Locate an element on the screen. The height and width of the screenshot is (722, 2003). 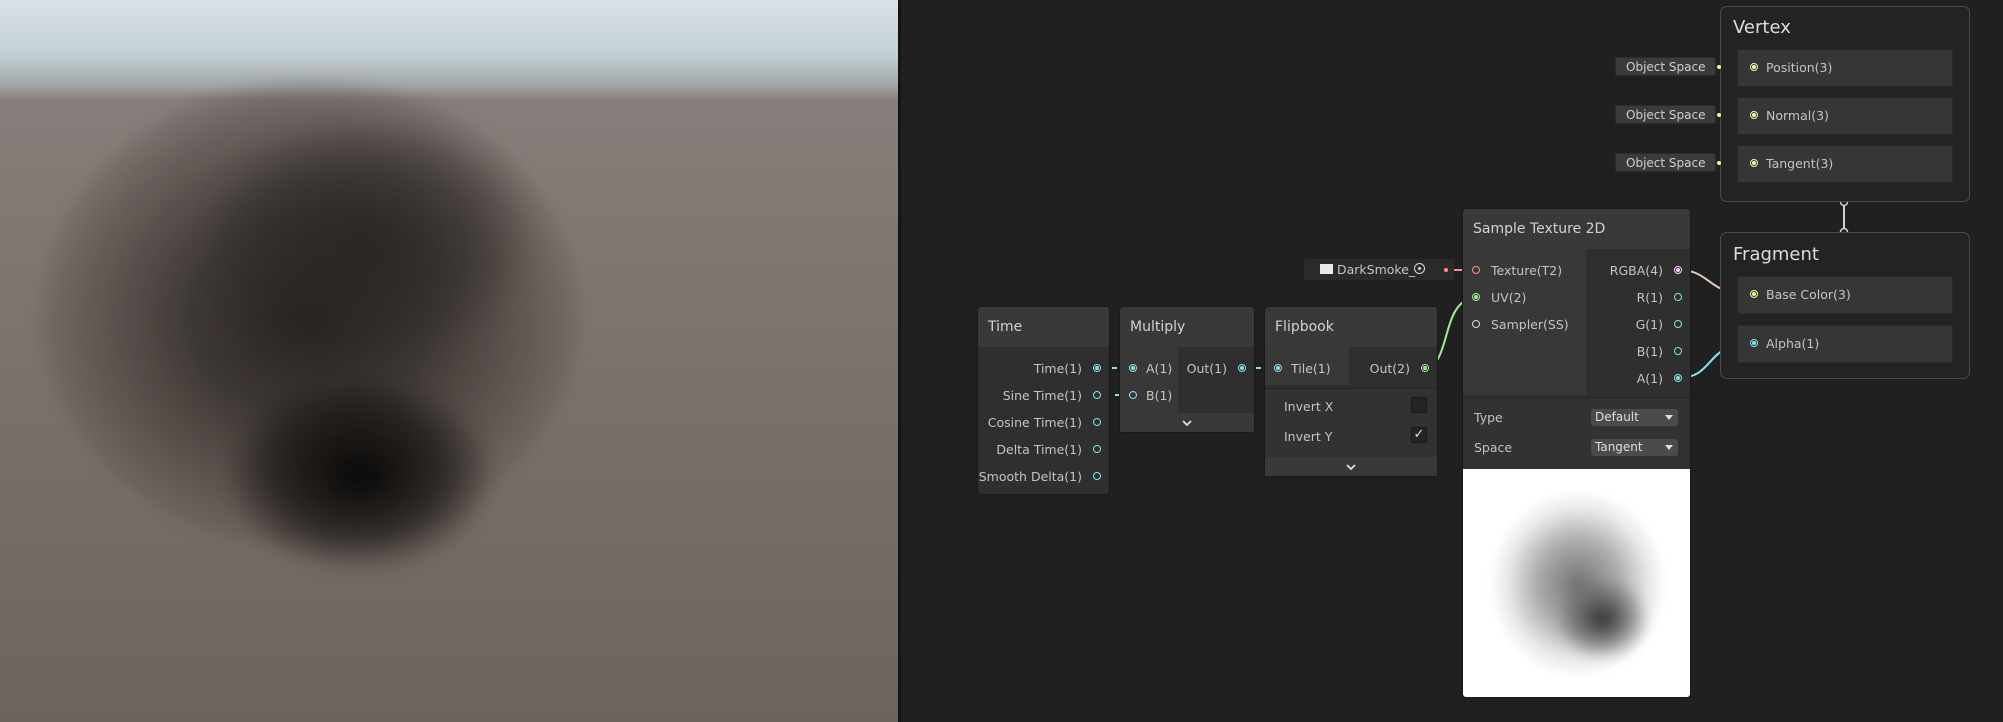
b-output-label: B(1) is located at coordinates (1649, 351).